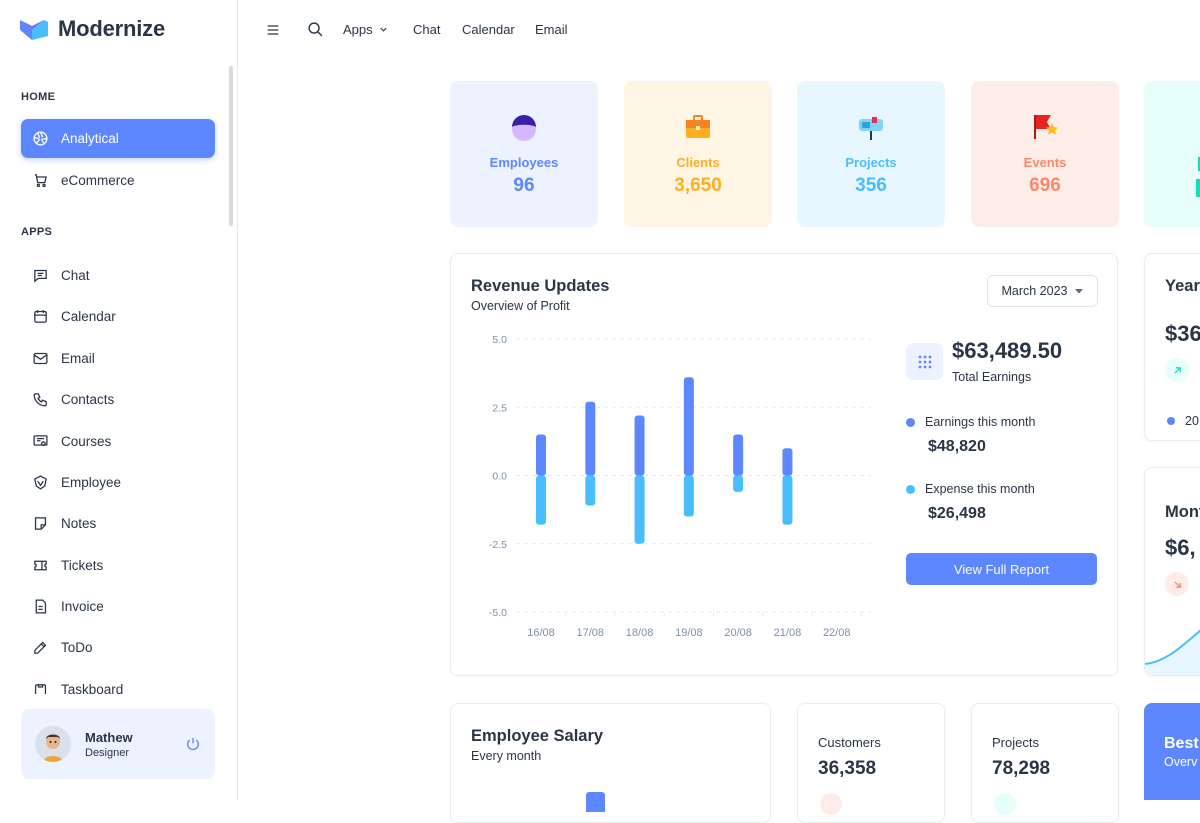 This screenshot has height=823, width=1200. Describe the element at coordinates (788, 633) in the screenshot. I see `x-tick-label: 21/08` at that location.